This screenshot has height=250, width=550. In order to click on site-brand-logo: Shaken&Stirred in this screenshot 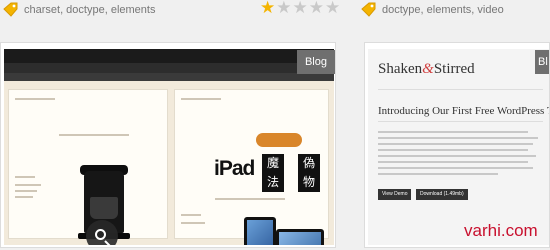, I will do `click(426, 69)`.